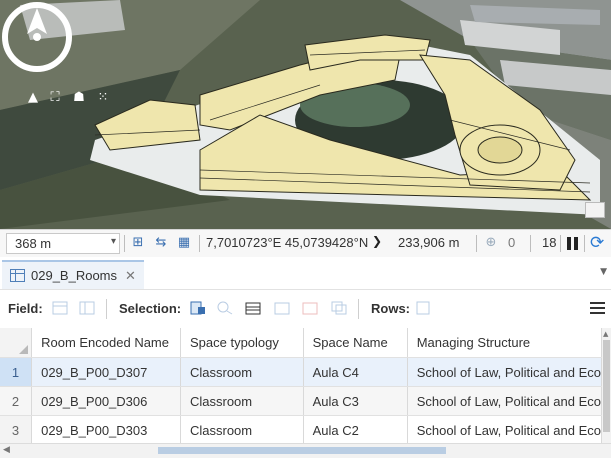 The image size is (611, 458). I want to click on table-cell: 029_B_P00_D303, so click(106, 429).